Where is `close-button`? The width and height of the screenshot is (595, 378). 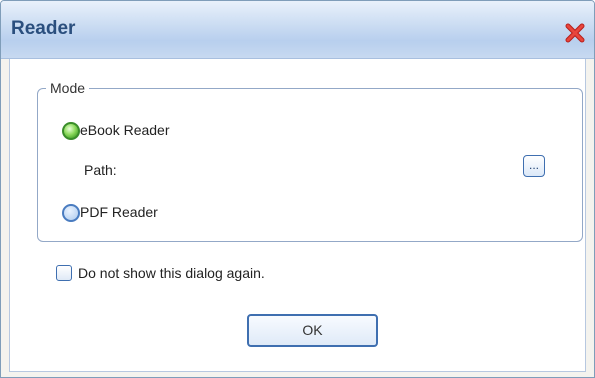 close-button is located at coordinates (575, 33).